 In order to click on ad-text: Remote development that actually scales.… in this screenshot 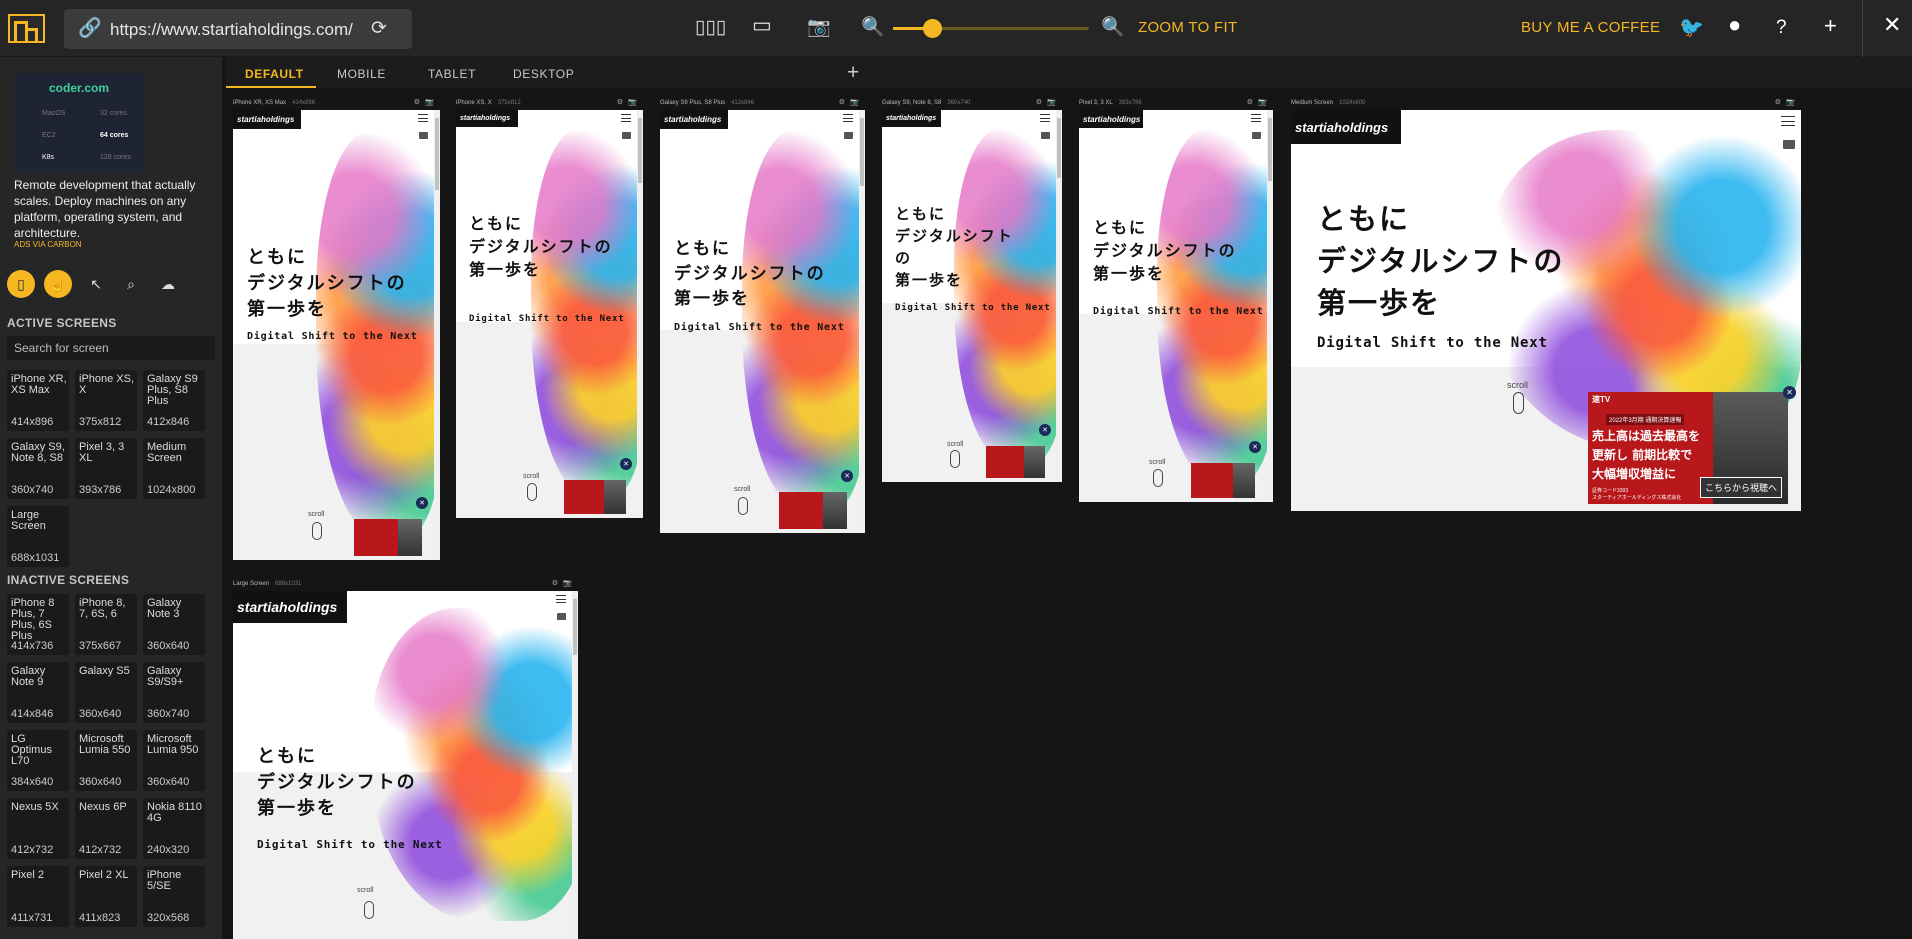, I will do `click(114, 209)`.